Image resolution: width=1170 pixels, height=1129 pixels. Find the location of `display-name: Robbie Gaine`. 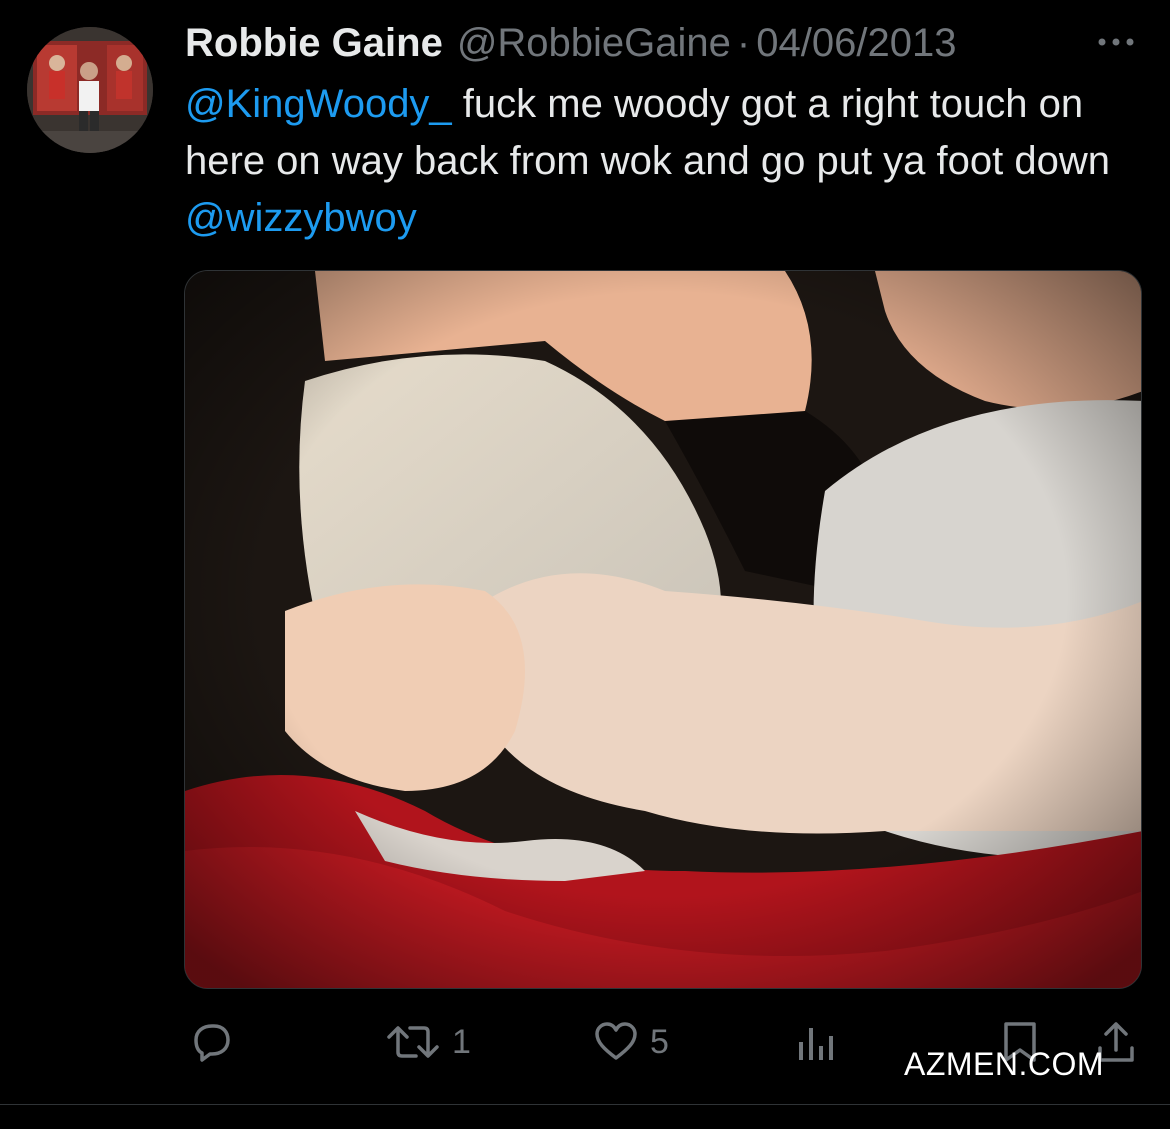

display-name: Robbie Gaine is located at coordinates (314, 43).